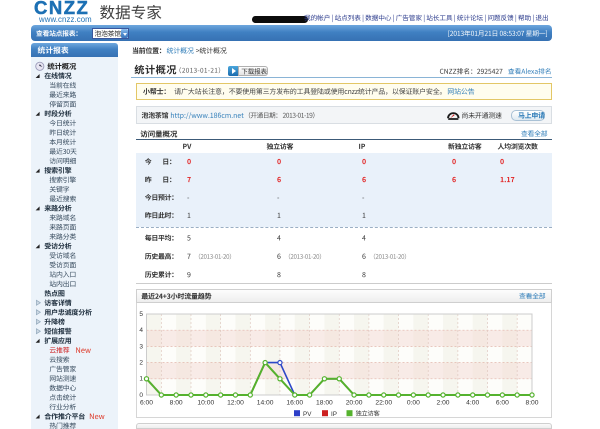  I want to click on svg-text: 16:00, so click(294, 402).